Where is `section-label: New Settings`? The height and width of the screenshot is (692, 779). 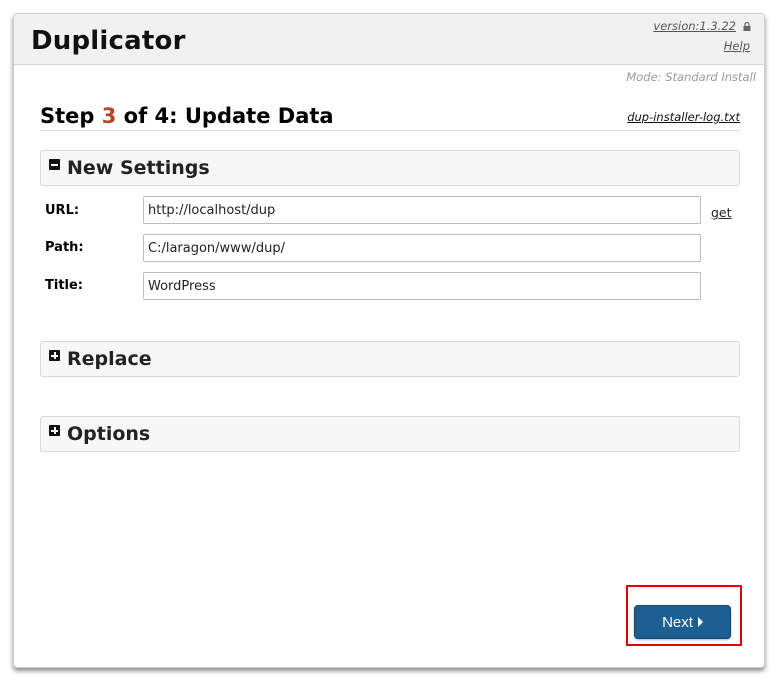 section-label: New Settings is located at coordinates (138, 168).